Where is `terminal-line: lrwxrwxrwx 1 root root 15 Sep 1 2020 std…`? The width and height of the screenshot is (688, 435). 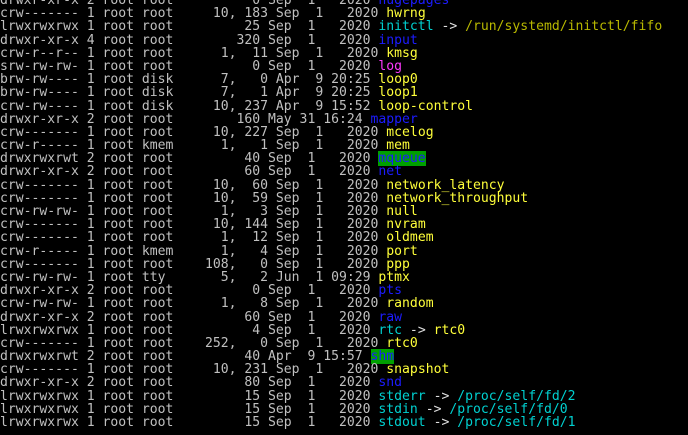
terminal-line: lrwxrwxrwx 1 root root 15 Sep 1 2020 std… is located at coordinates (344, 422).